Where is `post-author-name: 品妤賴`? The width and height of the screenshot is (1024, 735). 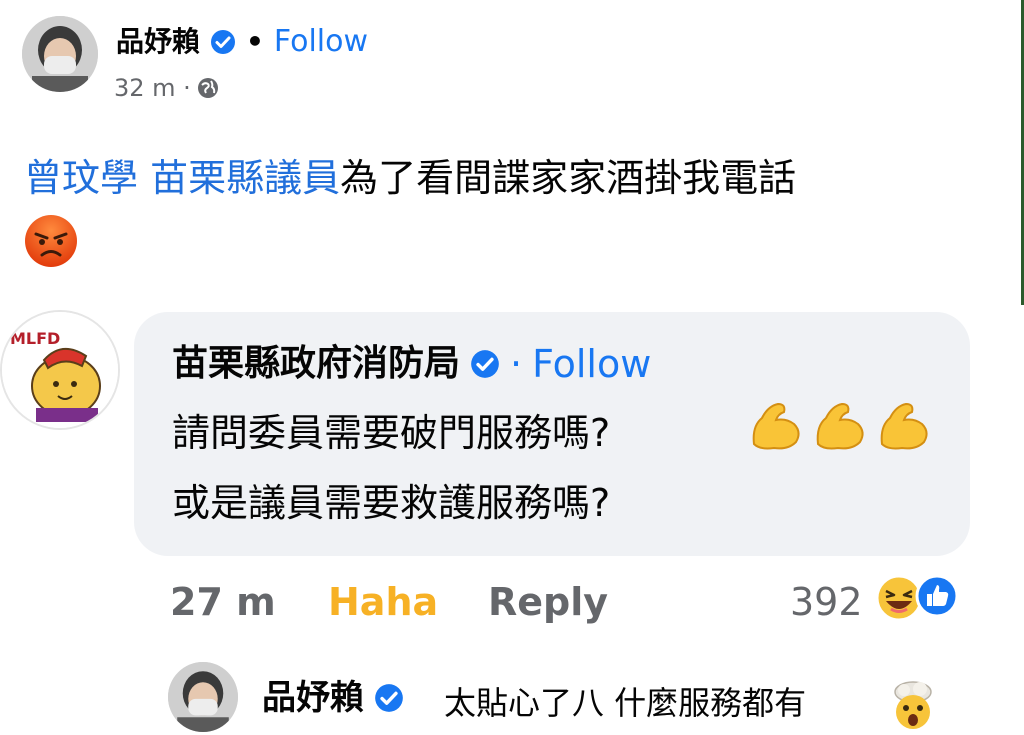 post-author-name: 品妤賴 is located at coordinates (158, 42).